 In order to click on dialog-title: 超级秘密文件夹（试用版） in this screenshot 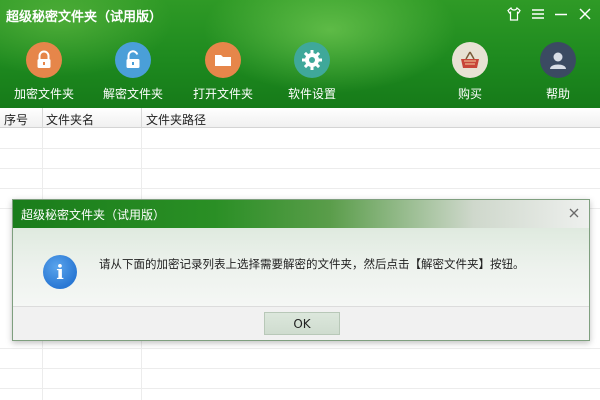, I will do `click(93, 215)`.